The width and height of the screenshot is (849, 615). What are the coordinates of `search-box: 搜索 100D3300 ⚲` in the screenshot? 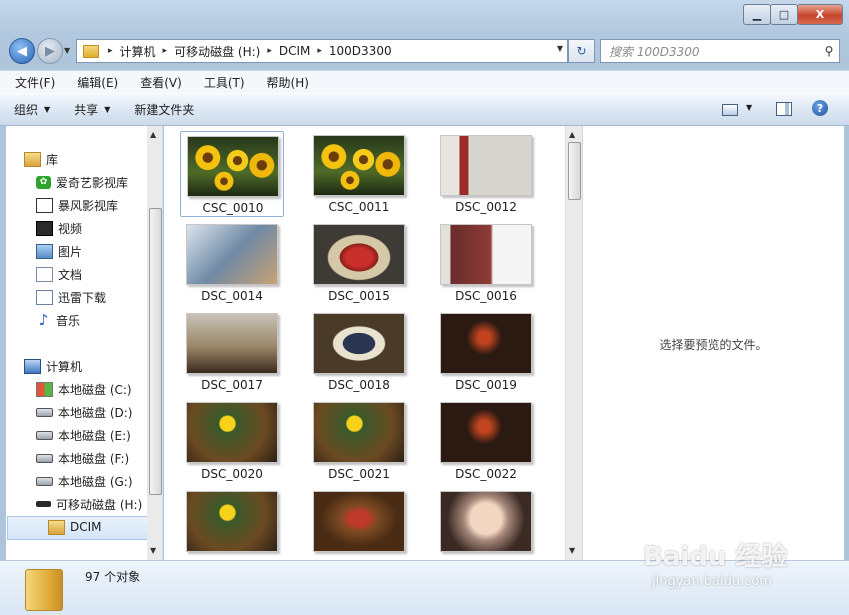 It's located at (720, 51).